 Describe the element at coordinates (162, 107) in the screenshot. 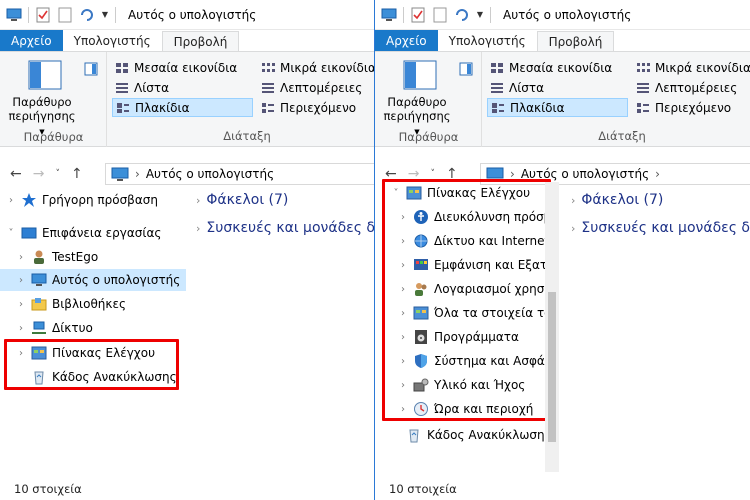

I see `tiles-label: Πλακίδια` at that location.